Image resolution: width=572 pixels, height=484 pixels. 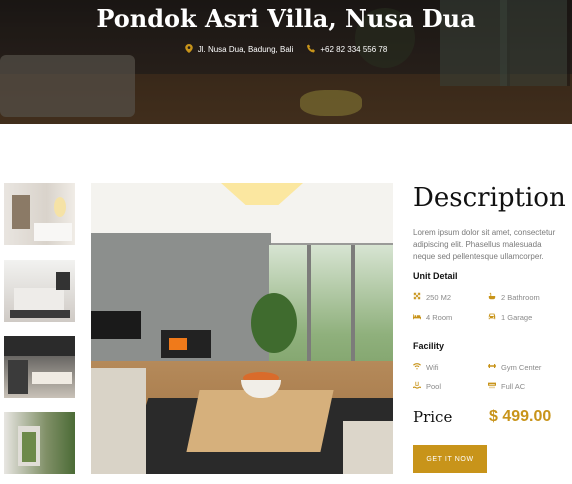 What do you see at coordinates (492, 386) in the screenshot?
I see `ac-icon` at bounding box center [492, 386].